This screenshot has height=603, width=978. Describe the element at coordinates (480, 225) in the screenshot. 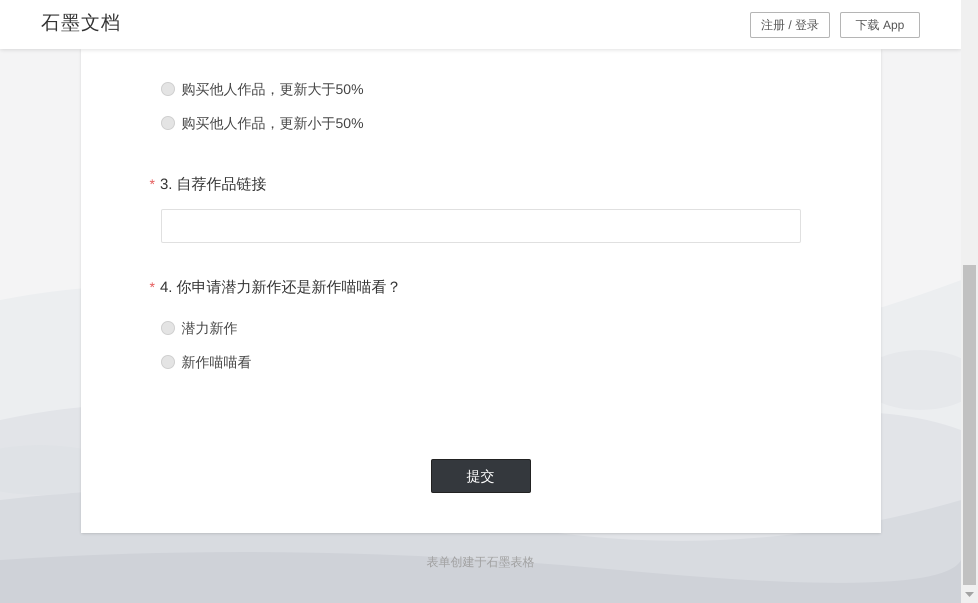

I see `input-field` at that location.